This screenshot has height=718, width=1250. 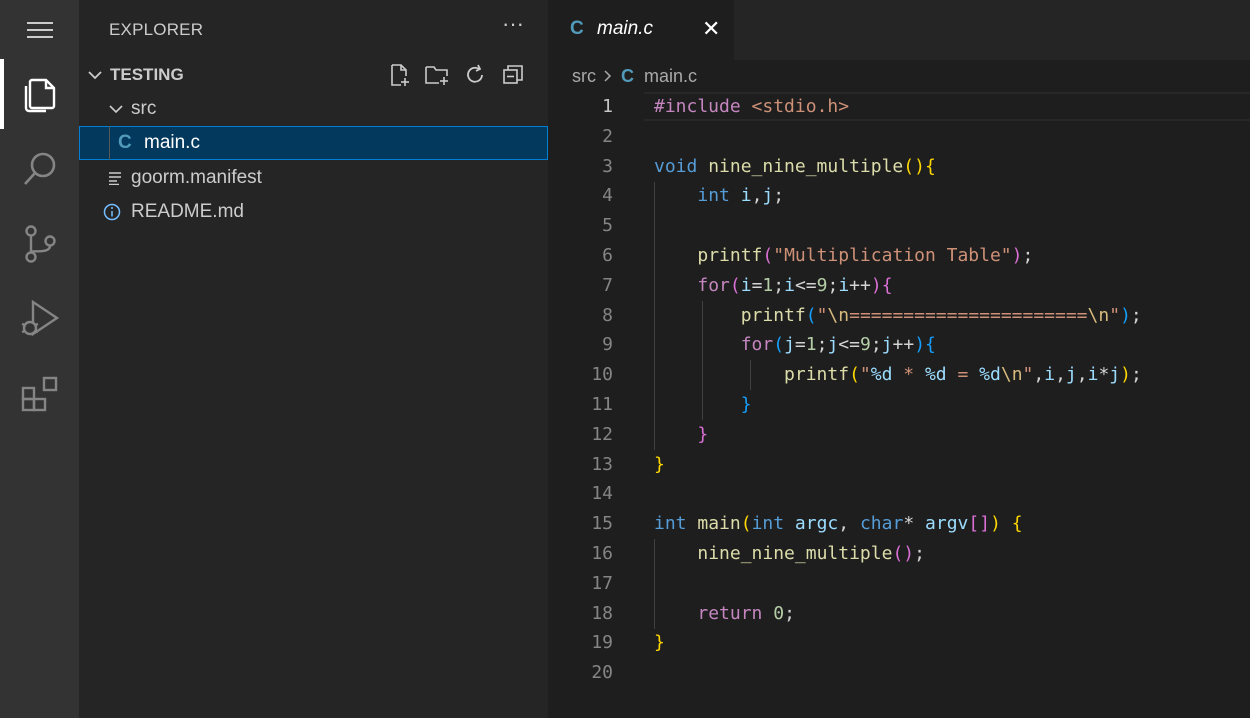 What do you see at coordinates (112, 212) in the screenshot?
I see `info-icon` at bounding box center [112, 212].